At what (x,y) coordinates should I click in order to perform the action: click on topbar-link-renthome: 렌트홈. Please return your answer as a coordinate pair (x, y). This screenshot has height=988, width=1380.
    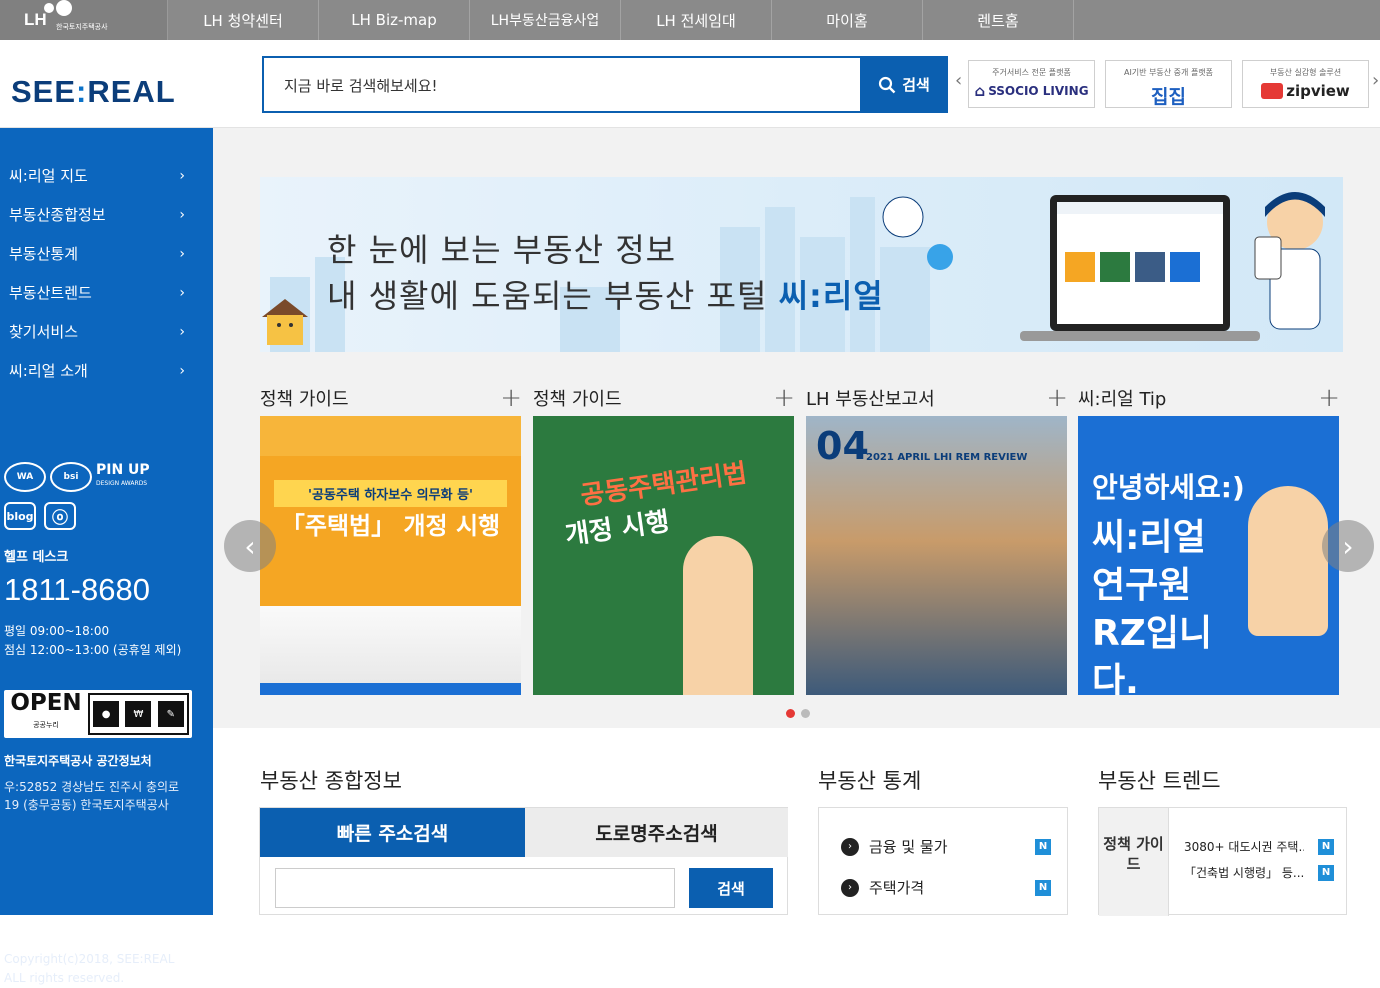
    Looking at the image, I should click on (998, 20).